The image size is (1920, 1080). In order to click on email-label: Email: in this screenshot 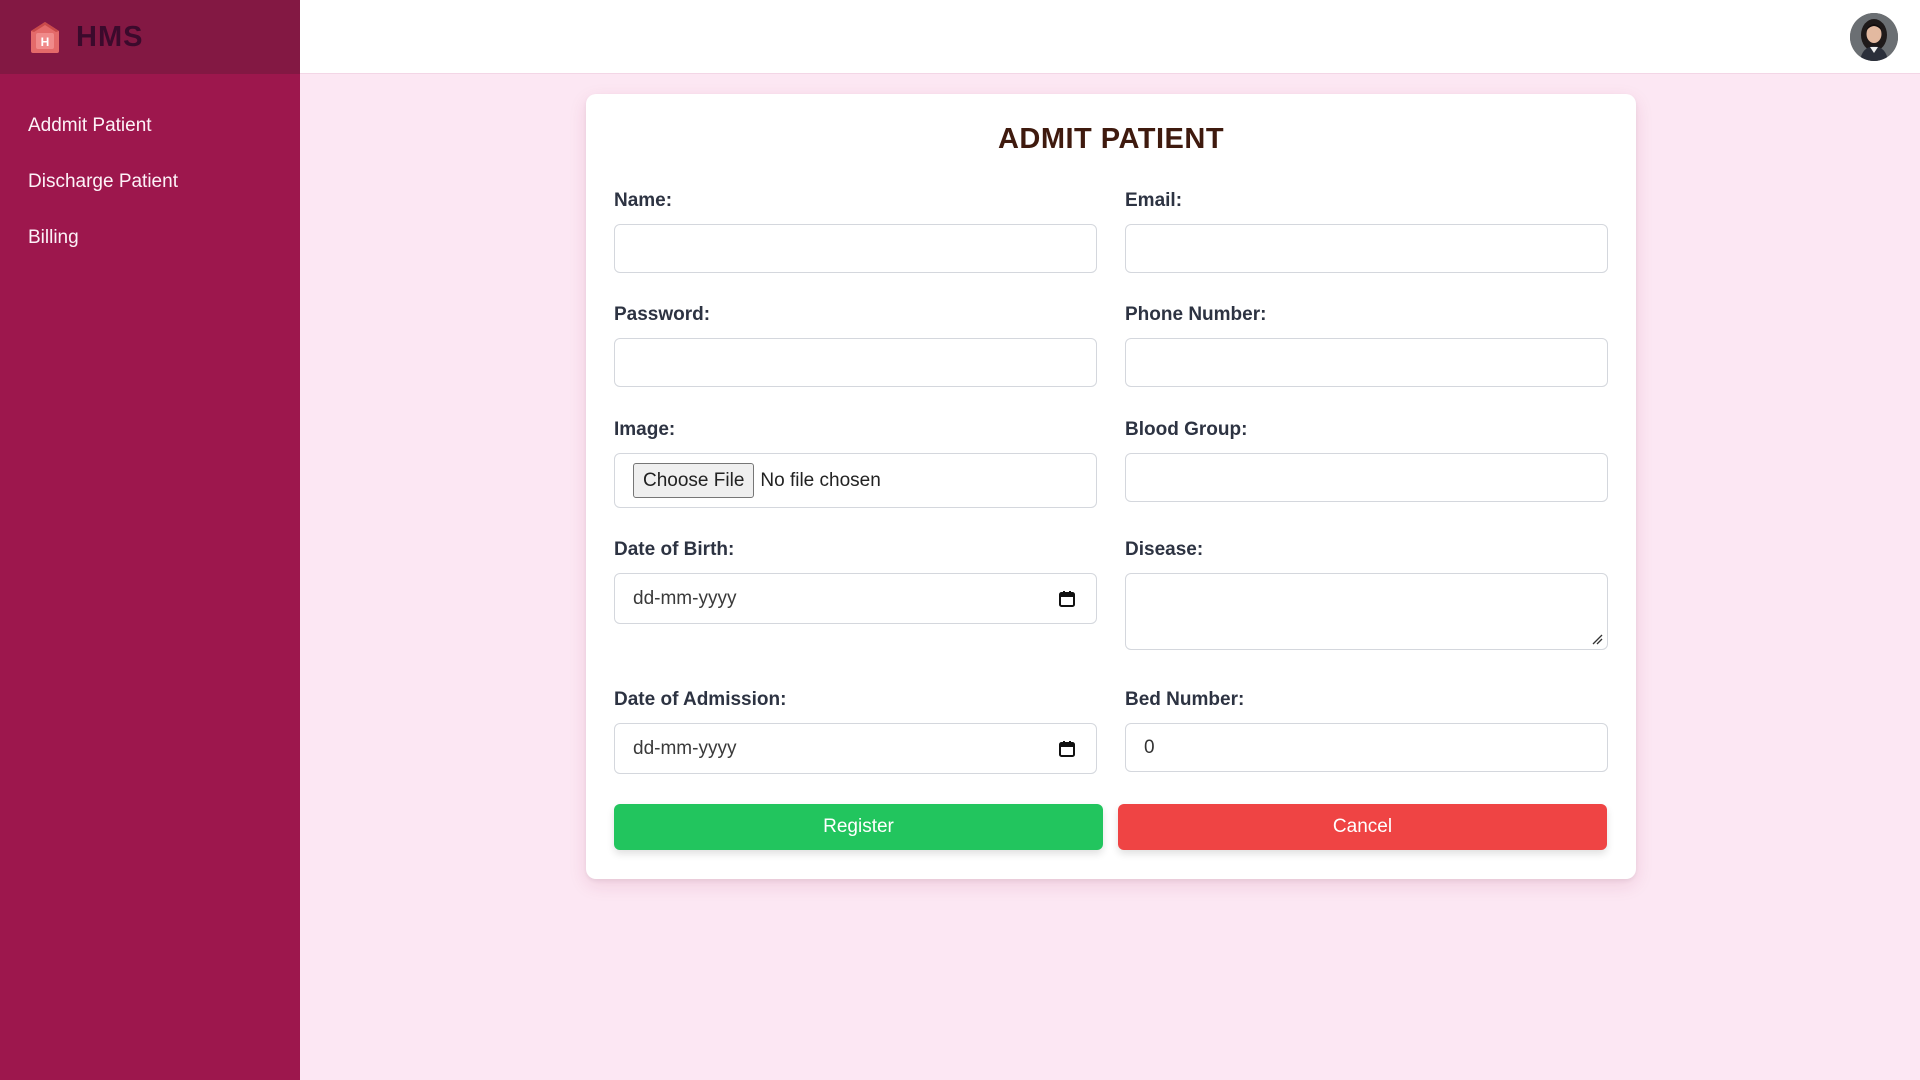, I will do `click(1154, 200)`.